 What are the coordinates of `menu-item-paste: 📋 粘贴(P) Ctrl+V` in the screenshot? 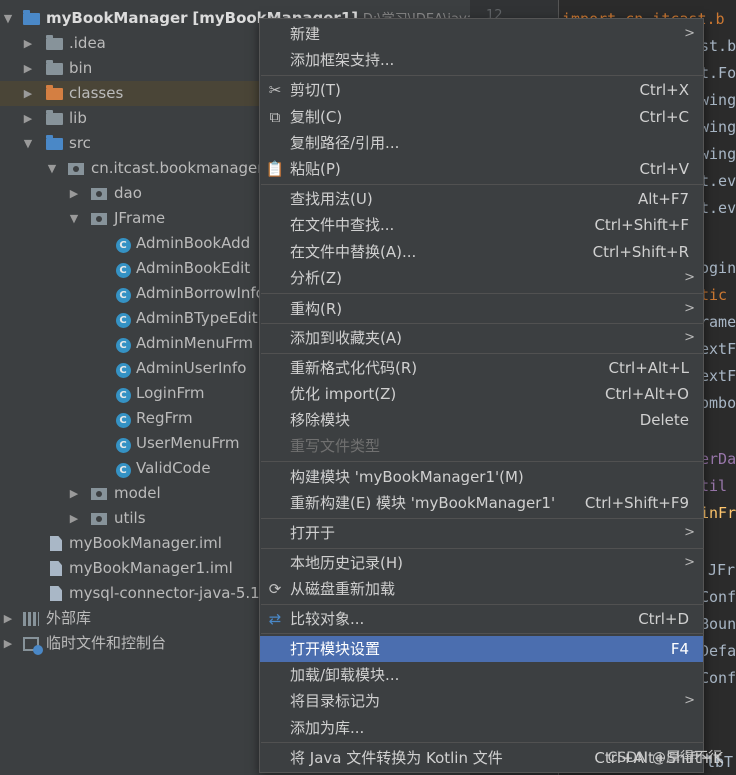 It's located at (481, 169).